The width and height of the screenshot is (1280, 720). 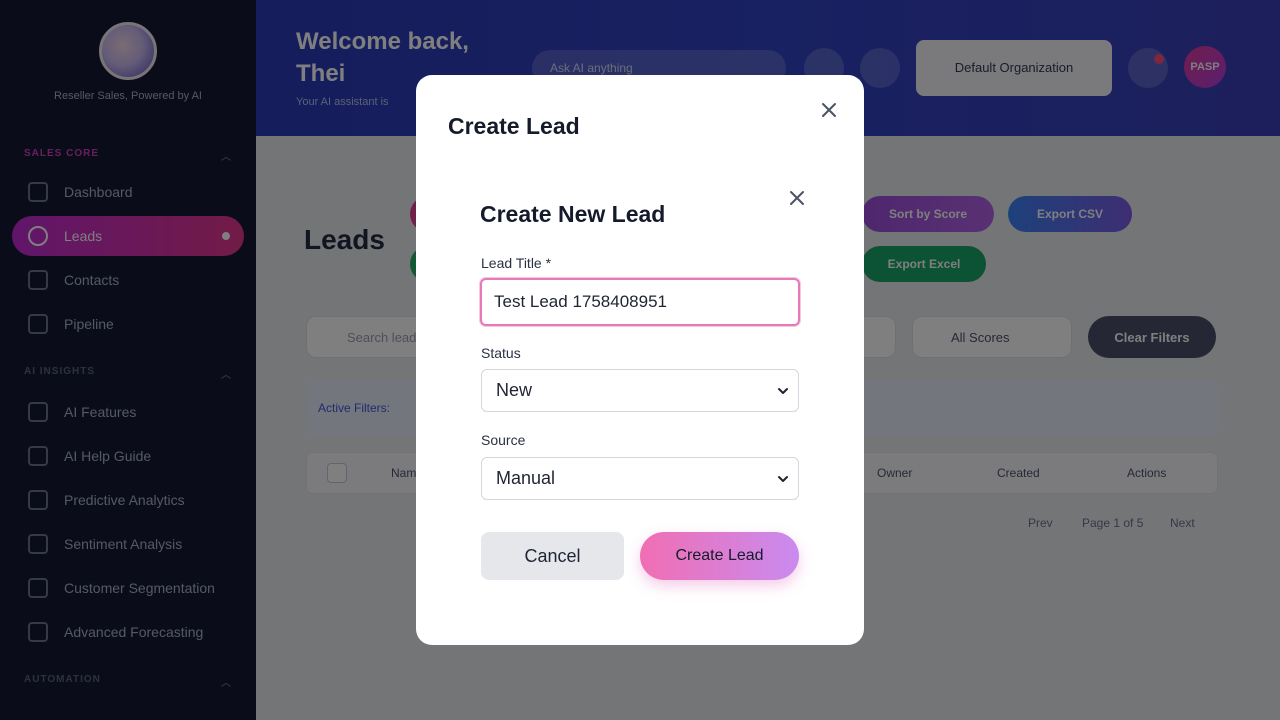 What do you see at coordinates (640, 390) in the screenshot?
I see `status-select: New` at bounding box center [640, 390].